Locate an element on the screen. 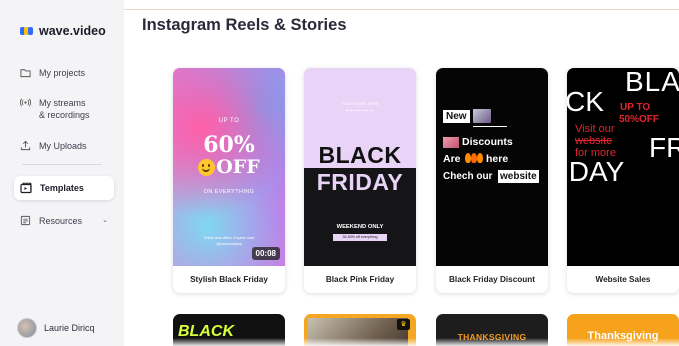 This screenshot has height=346, width=679. sidebar-divider is located at coordinates (62, 164).